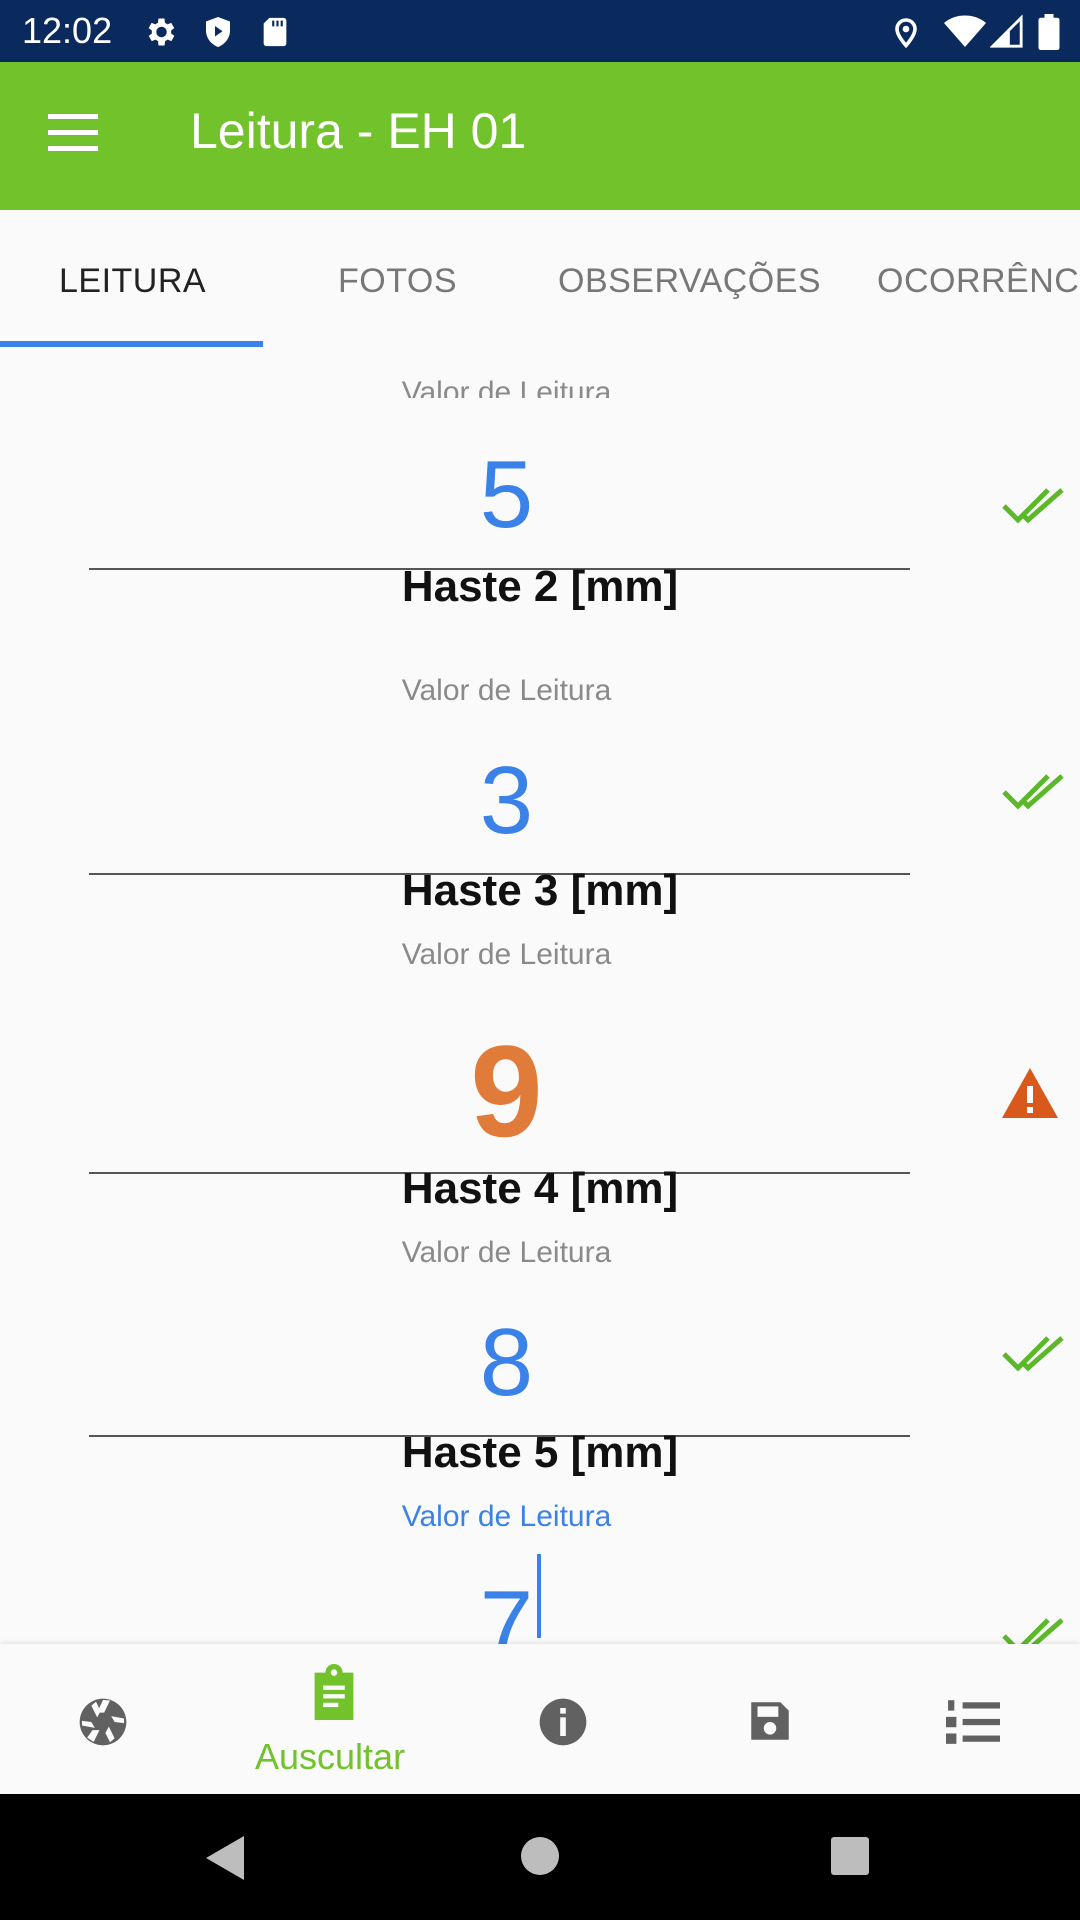 The width and height of the screenshot is (1080, 1920). Describe the element at coordinates (540, 1452) in the screenshot. I see `haste-title: Haste 5 [mm]` at that location.